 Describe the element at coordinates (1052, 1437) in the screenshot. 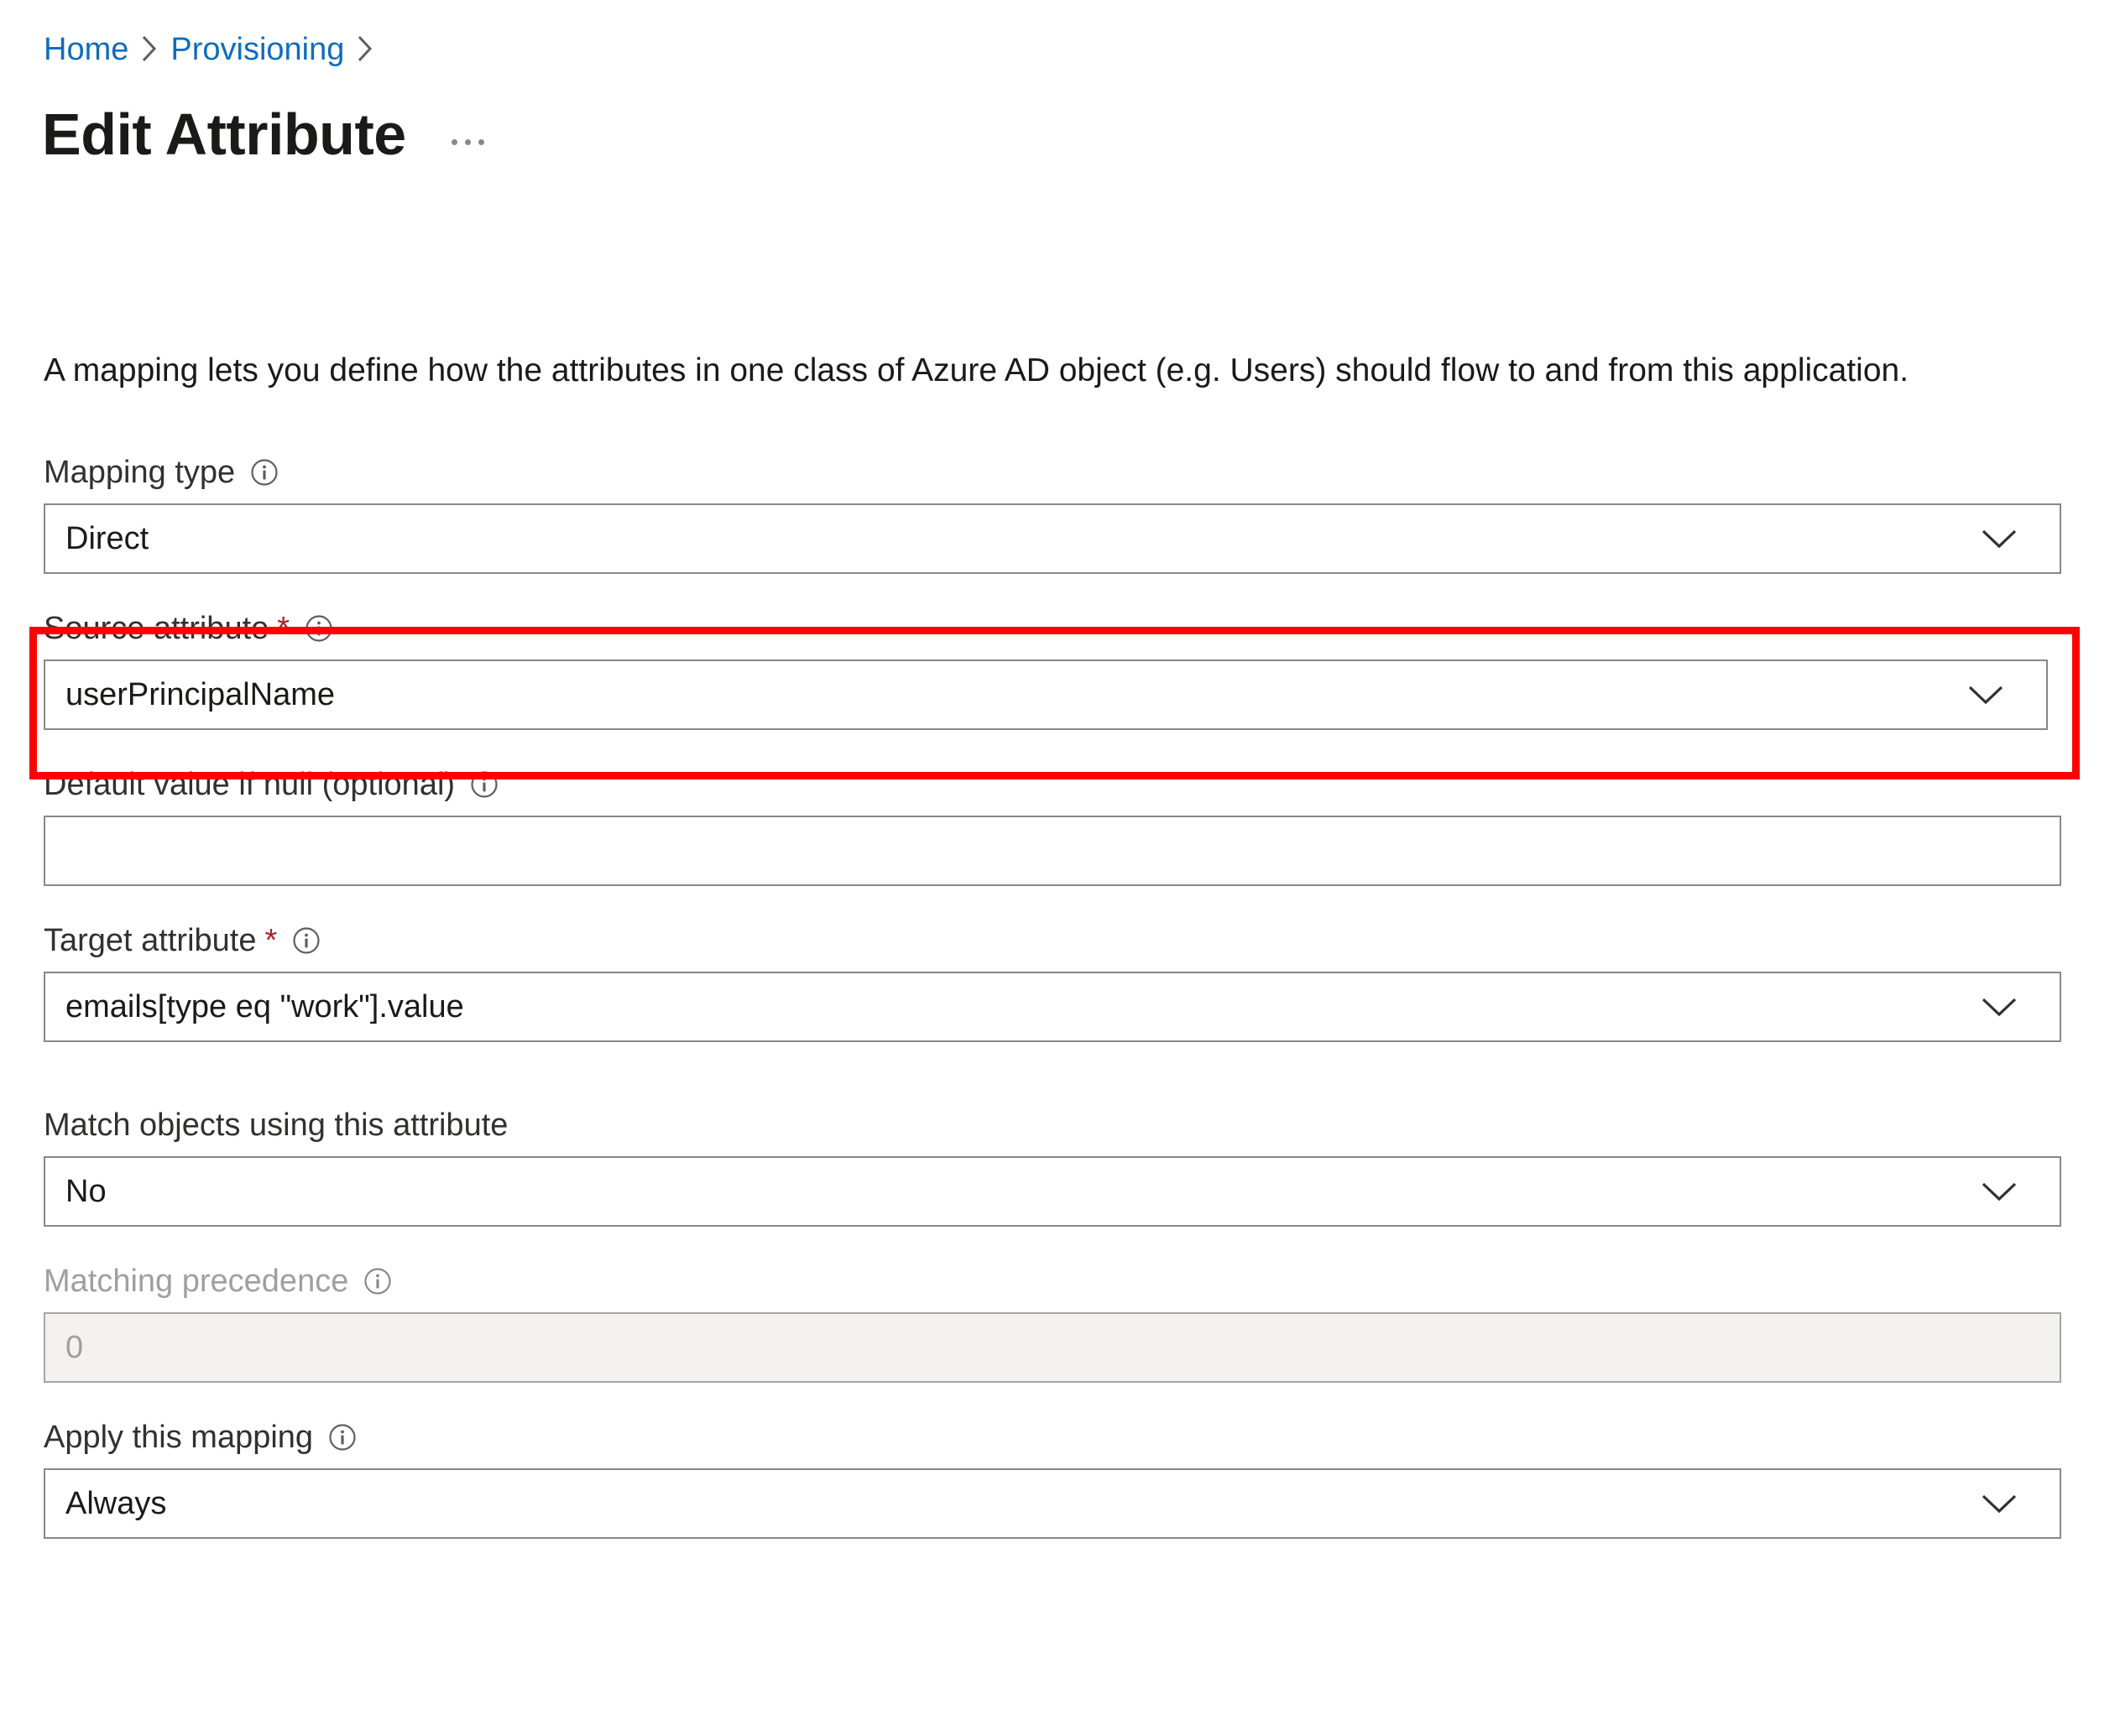

I see `apply-mapping-label: Apply this mapping` at that location.